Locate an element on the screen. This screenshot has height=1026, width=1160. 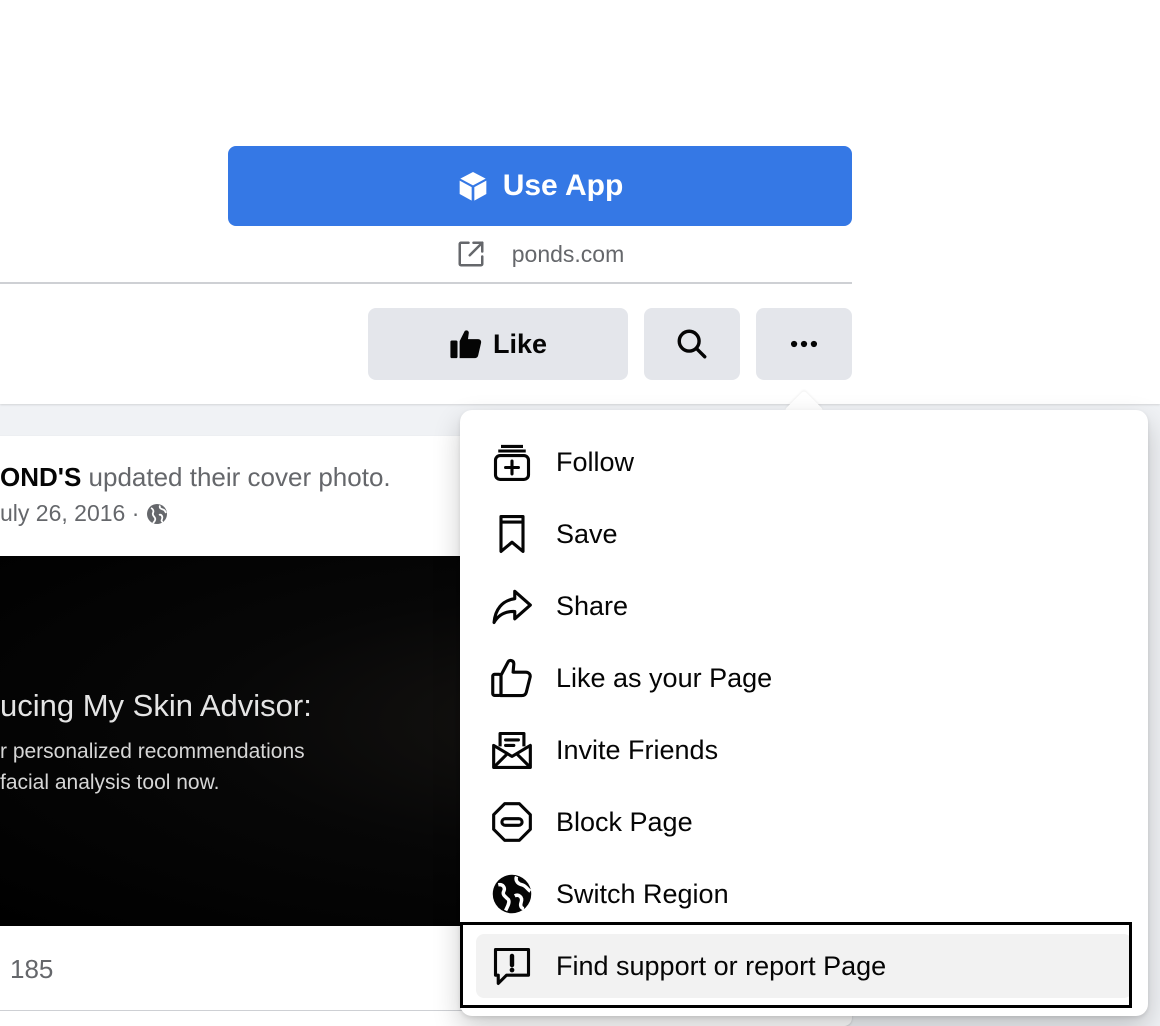
more-options-button is located at coordinates (804, 344).